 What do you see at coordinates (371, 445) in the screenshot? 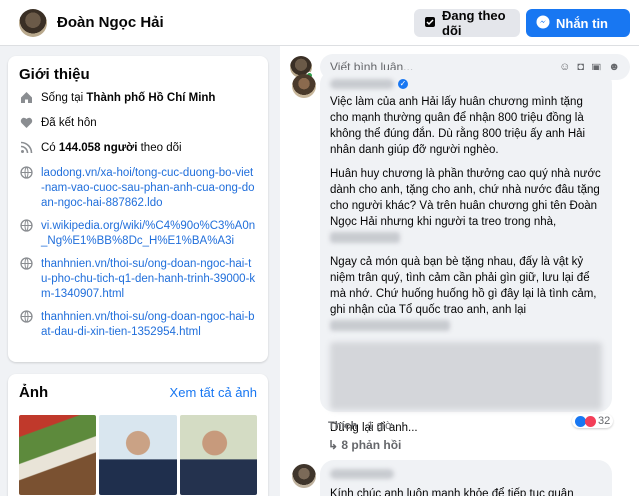
I see `replies-label: 8 phản hồi` at bounding box center [371, 445].